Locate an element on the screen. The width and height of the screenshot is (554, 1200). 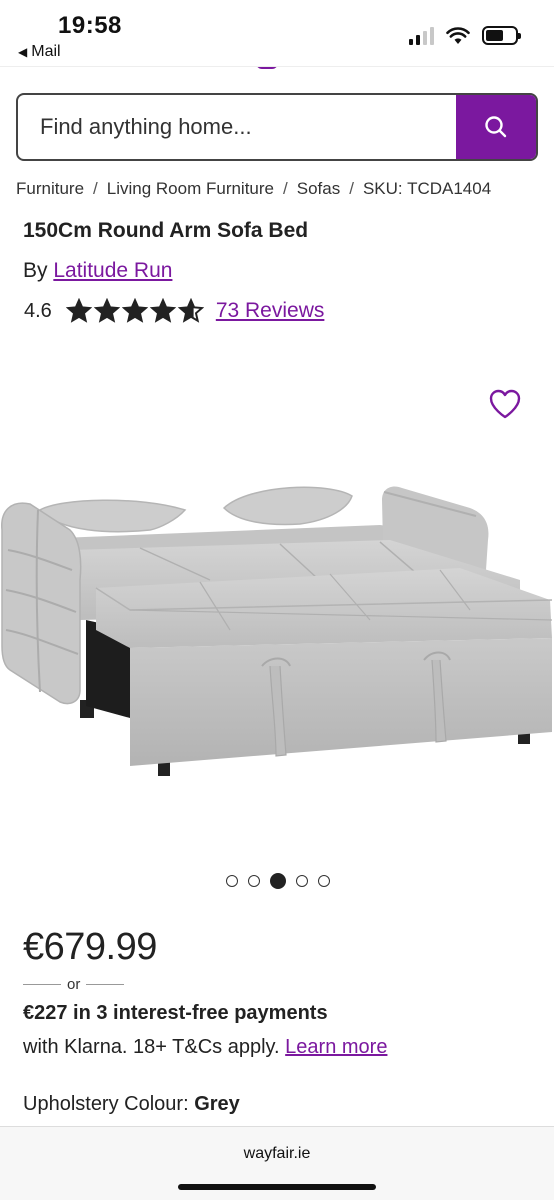
klarna-terms: with Klarna. 18+ T&Cs apply. Learn more is located at coordinates (205, 1047).